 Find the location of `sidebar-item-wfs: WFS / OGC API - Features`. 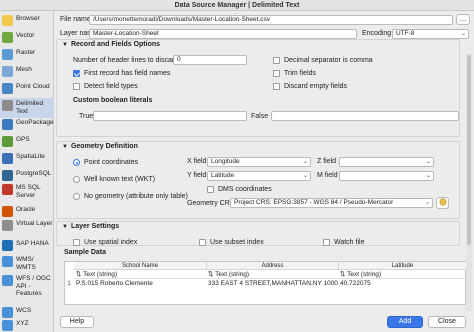

sidebar-item-wfs: WFS / OGC API - Features is located at coordinates (27, 290).